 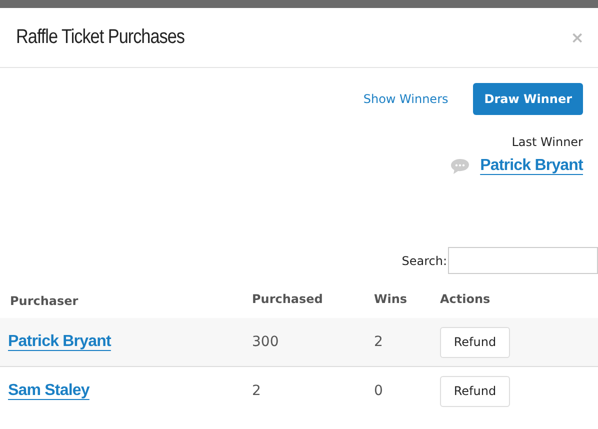 I want to click on chat-bubble-icon, so click(x=460, y=166).